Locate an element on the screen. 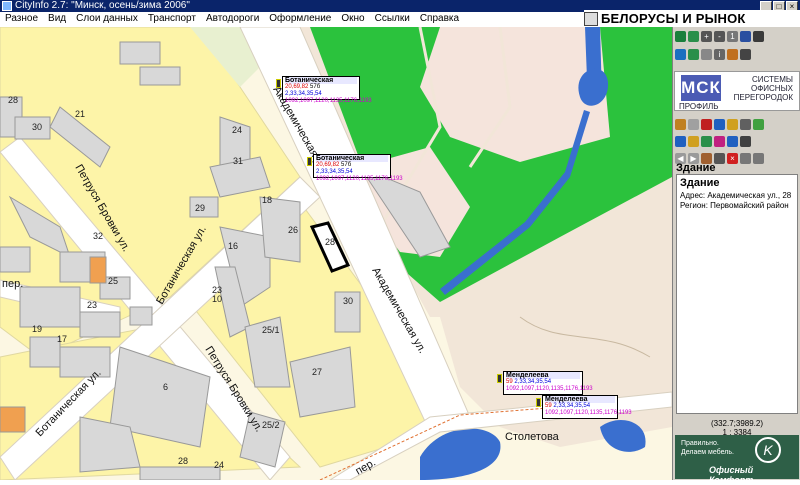  menu-window: Окно is located at coordinates (352, 19).